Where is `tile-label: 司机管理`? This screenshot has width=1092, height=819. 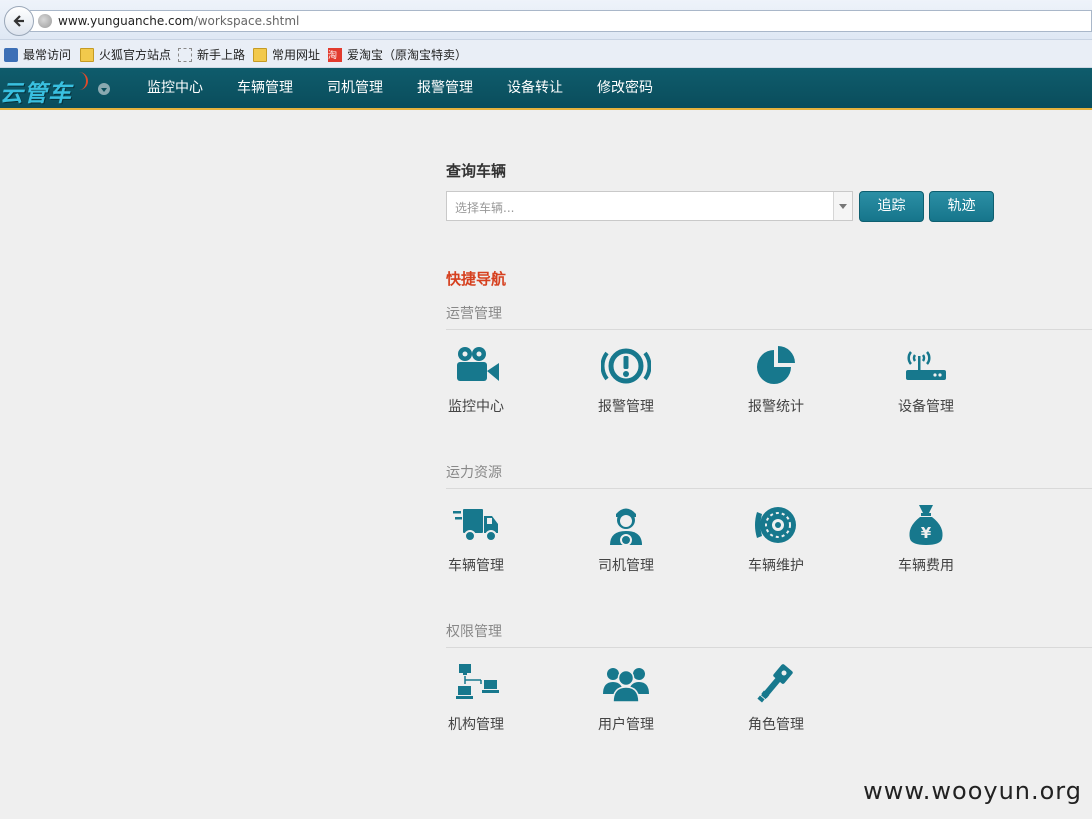
tile-label: 司机管理 is located at coordinates (626, 566).